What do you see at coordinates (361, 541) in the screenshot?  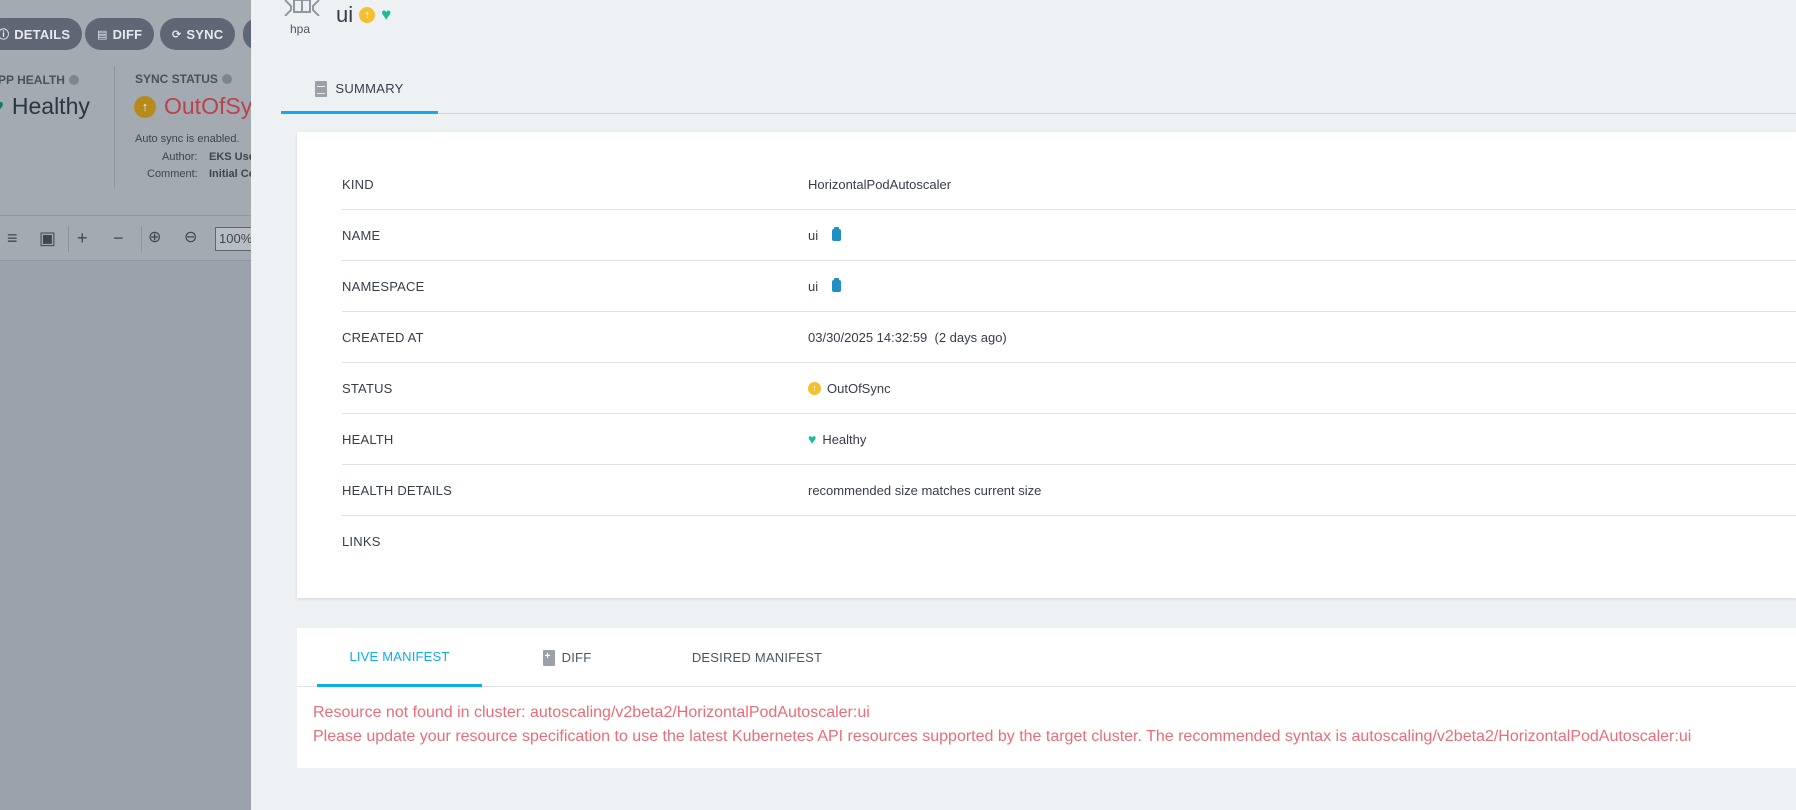 I see `summary-row-links: LINKS` at bounding box center [361, 541].